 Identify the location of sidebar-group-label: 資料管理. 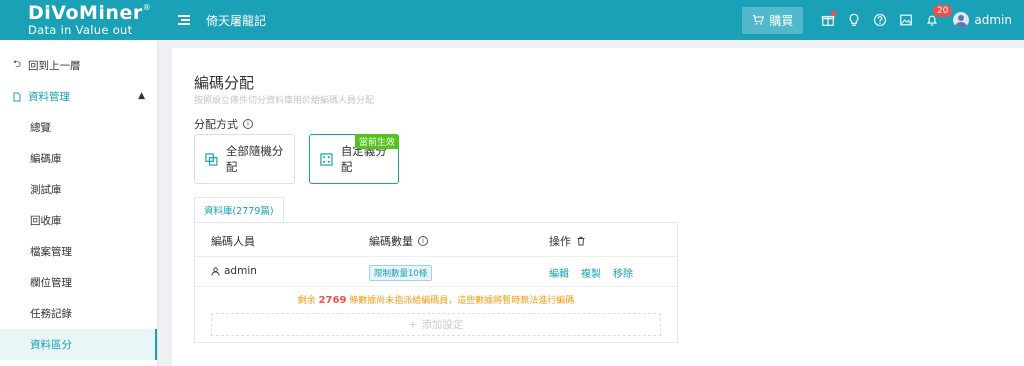
(49, 97).